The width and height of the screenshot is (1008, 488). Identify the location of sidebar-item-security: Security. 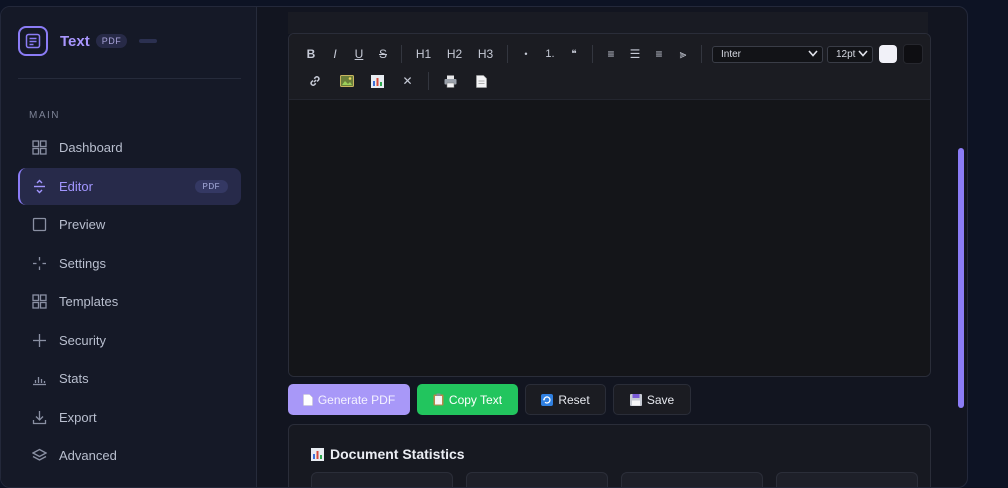
(129, 340).